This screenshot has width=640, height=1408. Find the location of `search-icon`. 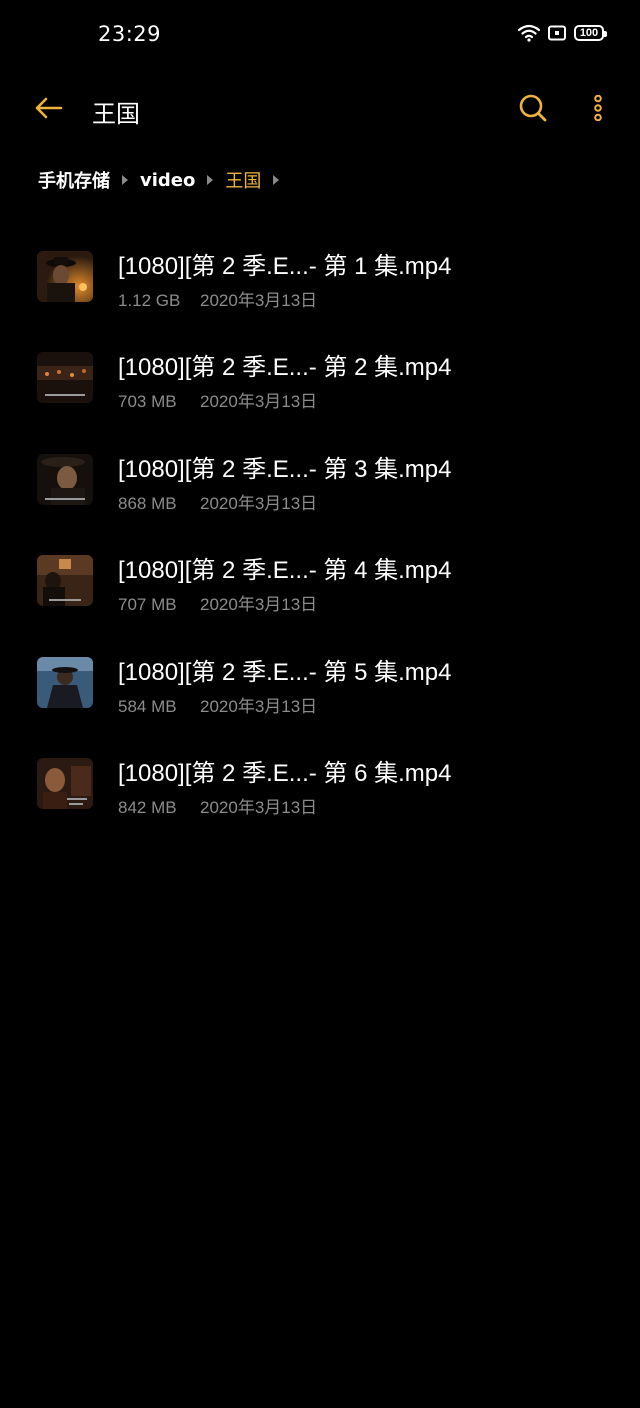

search-icon is located at coordinates (533, 110).